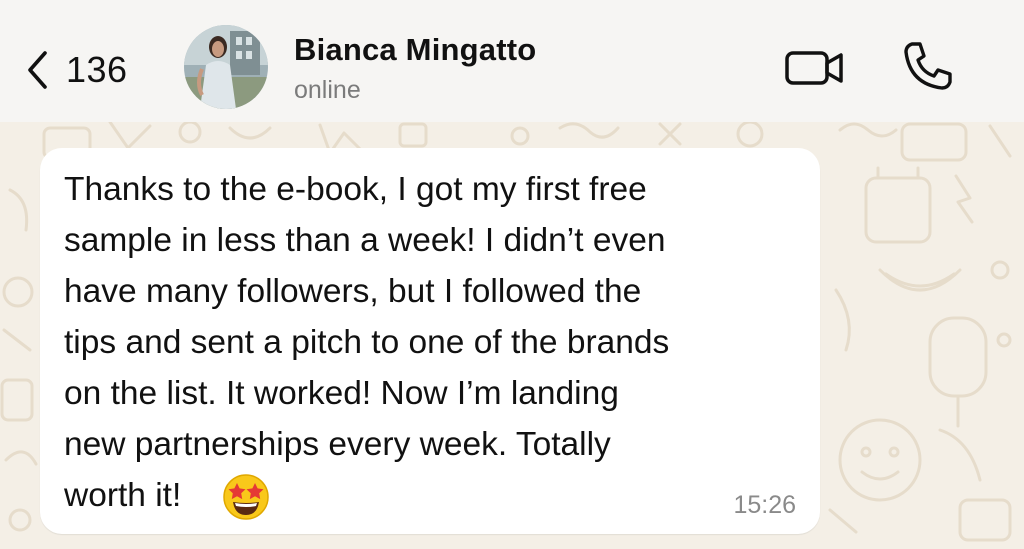 This screenshot has width=1024, height=549. I want to click on star-struck-emoji-icon, so click(246, 497).